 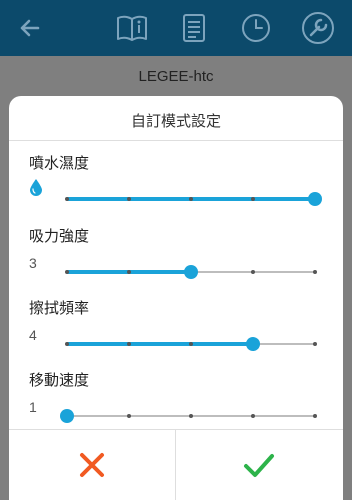 I want to click on confirm-button, so click(x=259, y=465).